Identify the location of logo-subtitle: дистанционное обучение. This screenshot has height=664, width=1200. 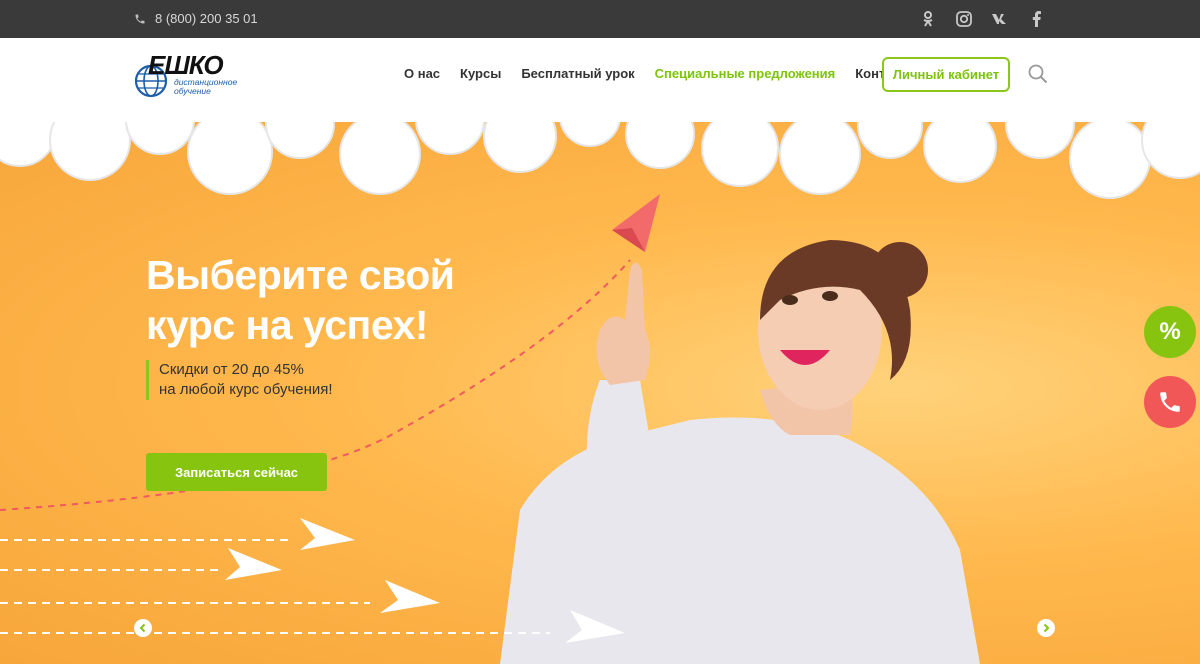
(205, 87).